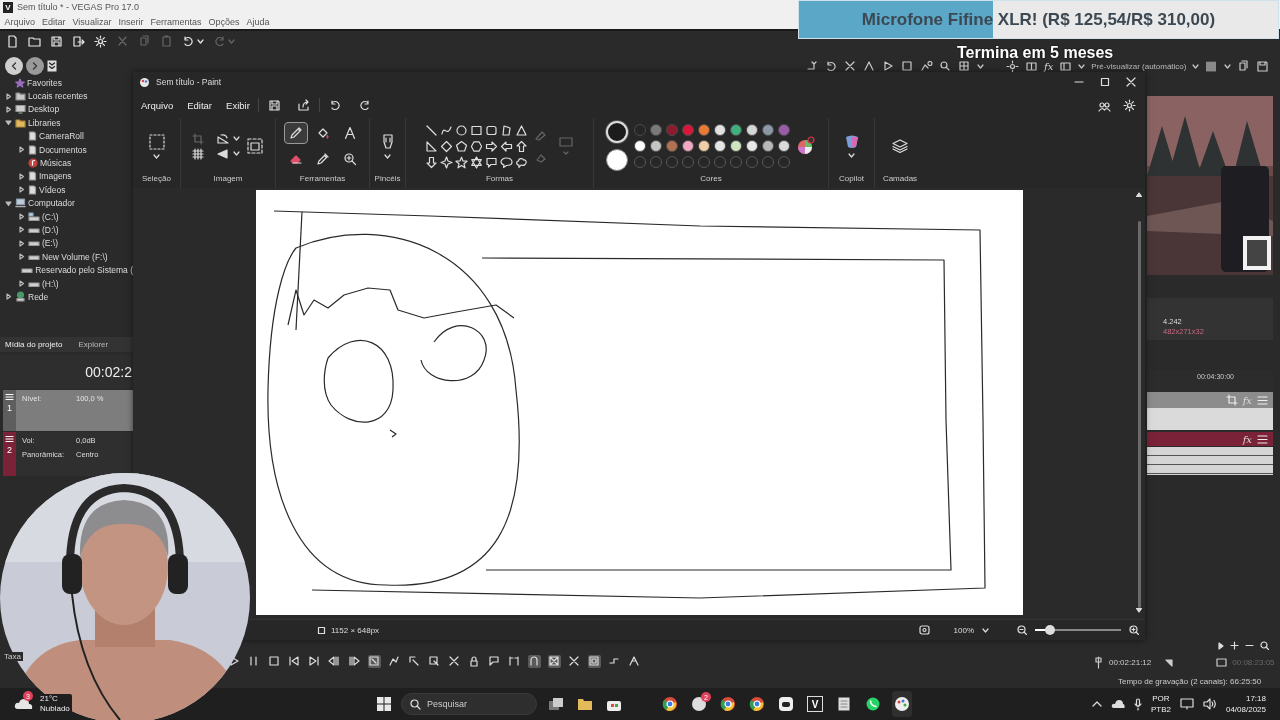 This screenshot has height=720, width=1280. Describe the element at coordinates (50, 230) in the screenshot. I see `tree-item: (D:\)` at that location.